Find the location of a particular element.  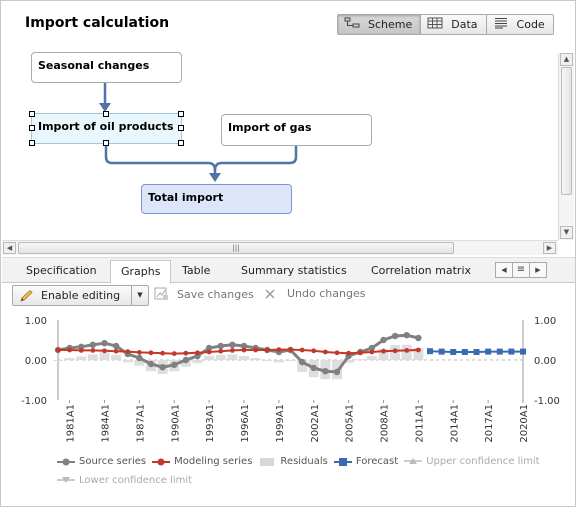

horizontal-scrollbar: ◀ ||| ▶ is located at coordinates (280, 247).